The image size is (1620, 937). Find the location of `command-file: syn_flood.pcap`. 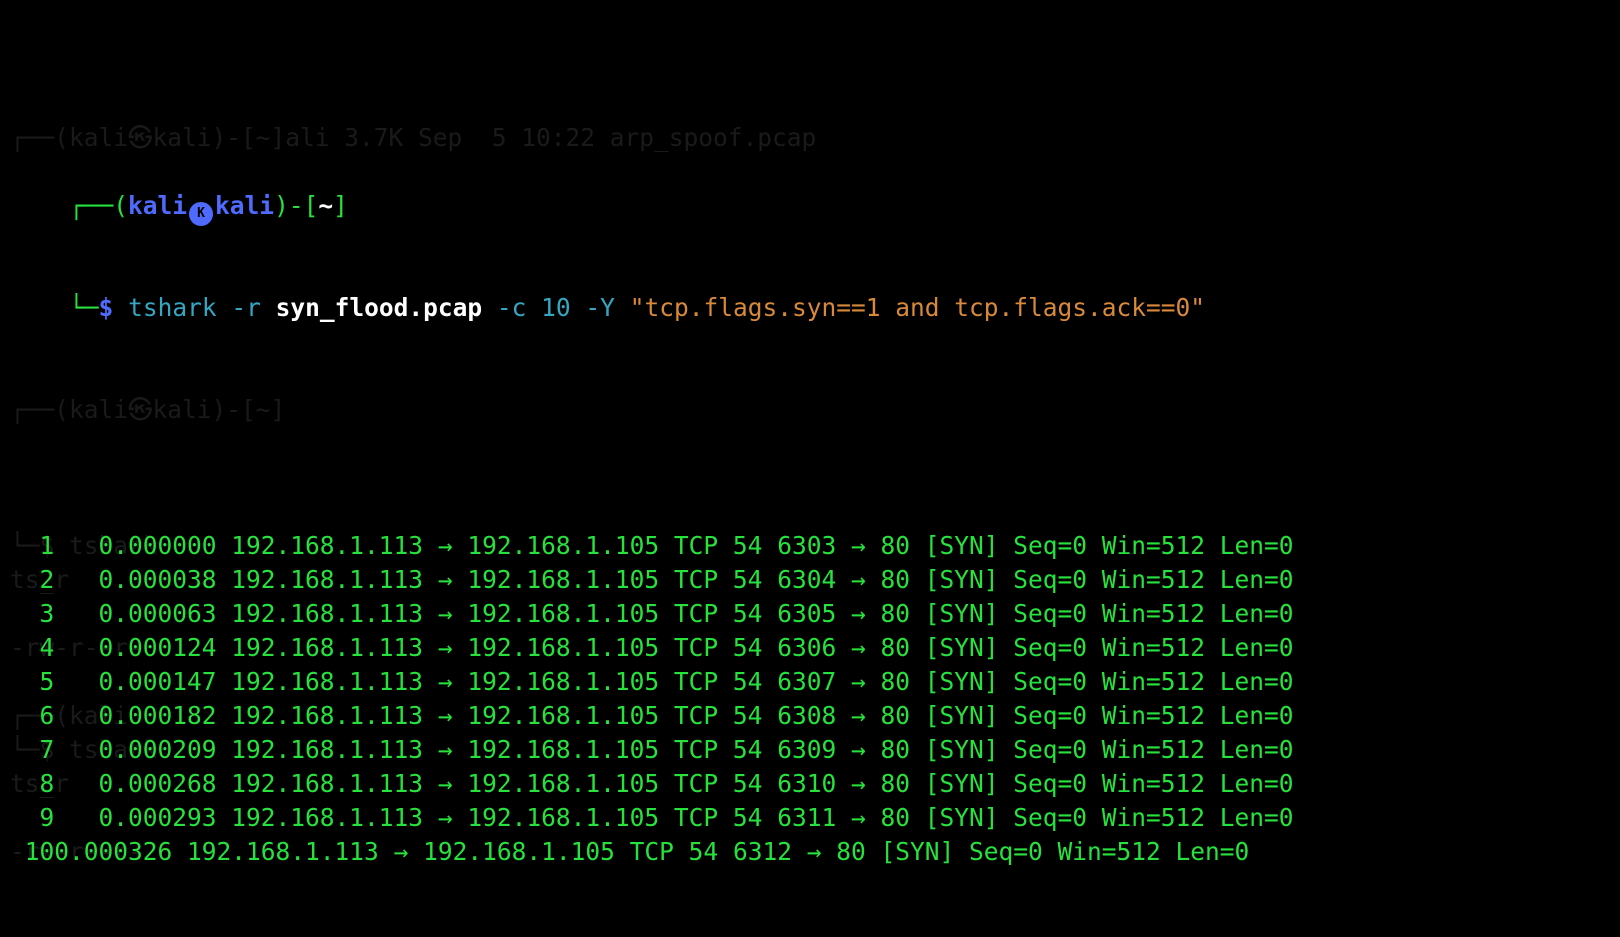

command-file: syn_flood.pcap is located at coordinates (379, 307).